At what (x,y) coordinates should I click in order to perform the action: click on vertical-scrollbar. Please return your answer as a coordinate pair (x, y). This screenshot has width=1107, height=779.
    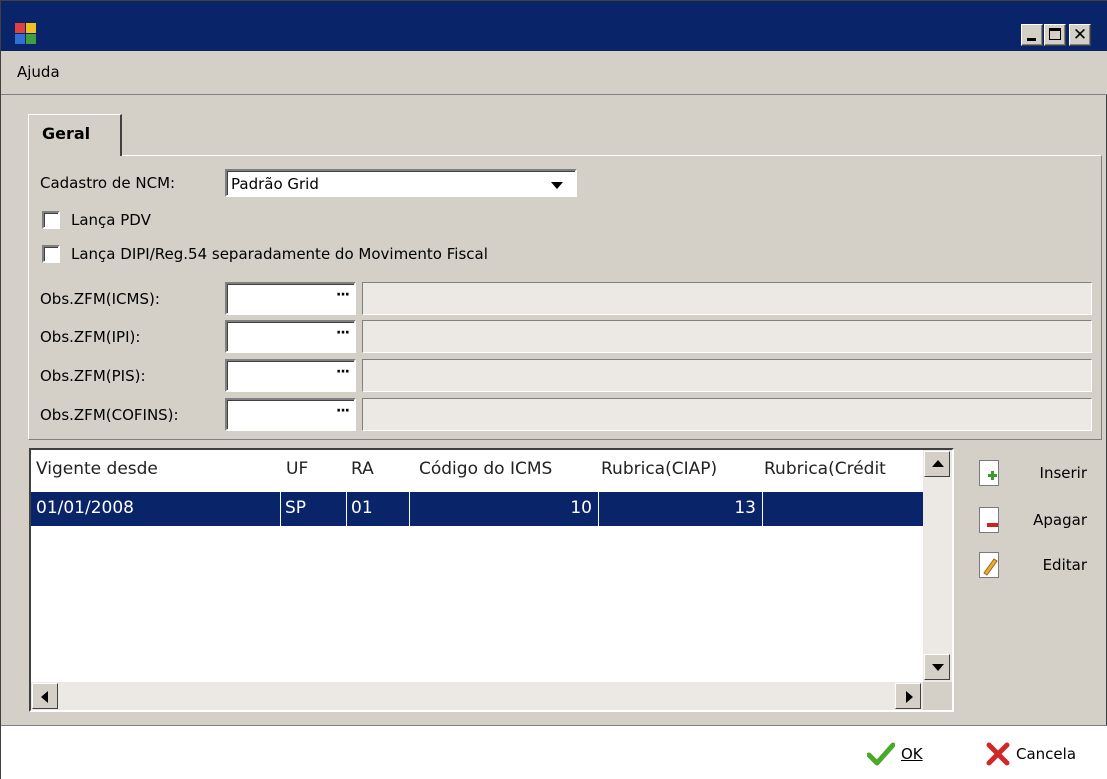
    Looking at the image, I should click on (937, 566).